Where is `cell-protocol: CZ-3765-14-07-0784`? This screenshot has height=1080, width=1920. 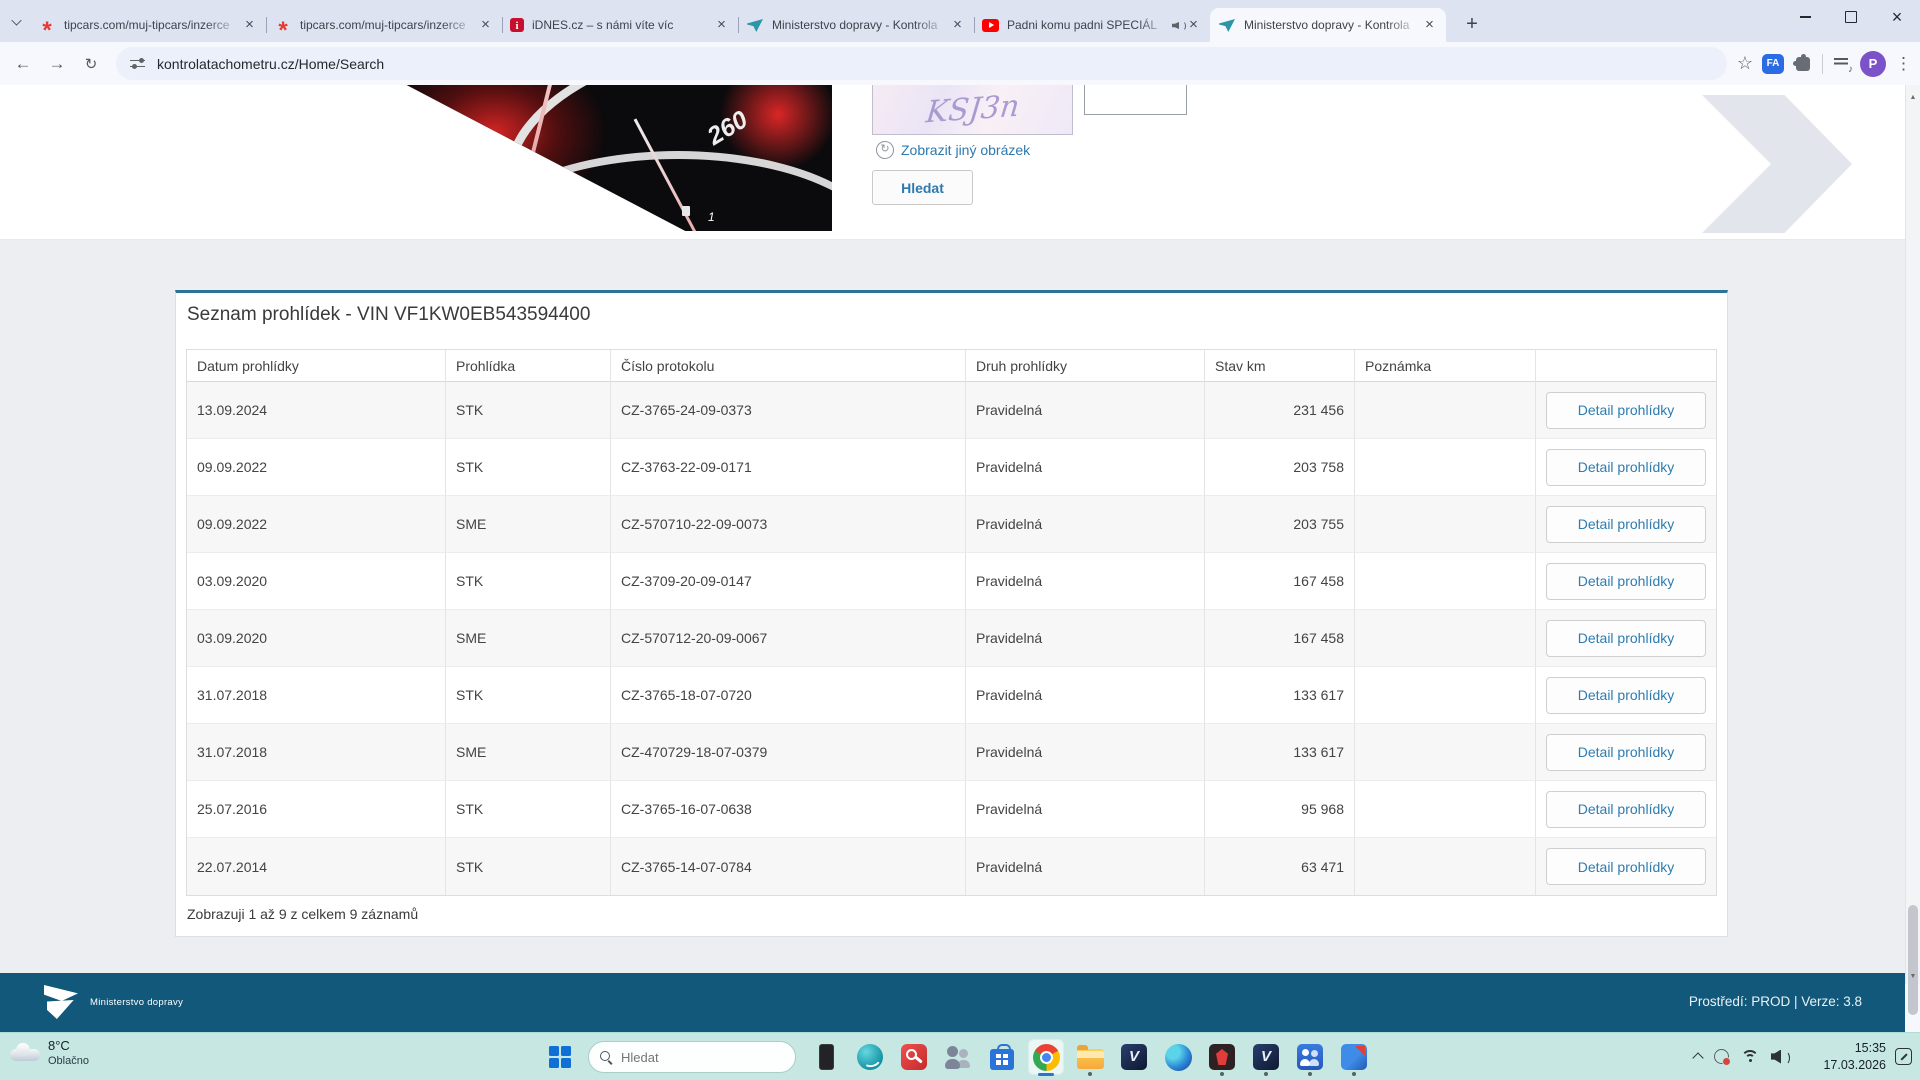 cell-protocol: CZ-3765-14-07-0784 is located at coordinates (788, 866).